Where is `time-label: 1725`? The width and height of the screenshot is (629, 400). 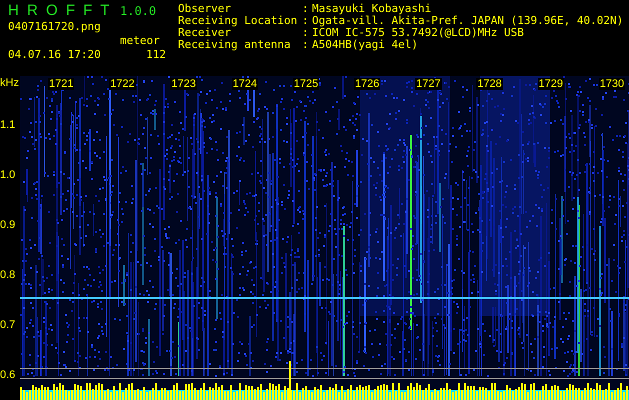 time-label: 1725 is located at coordinates (306, 84).